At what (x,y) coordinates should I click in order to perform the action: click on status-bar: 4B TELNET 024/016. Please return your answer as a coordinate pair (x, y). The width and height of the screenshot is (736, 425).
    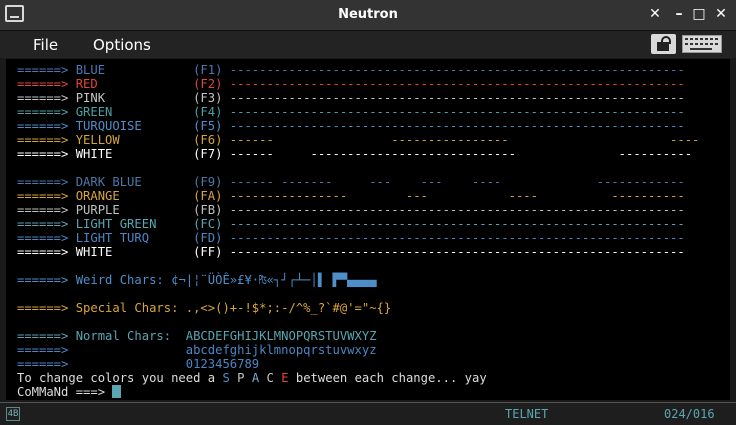
    Looking at the image, I should click on (368, 413).